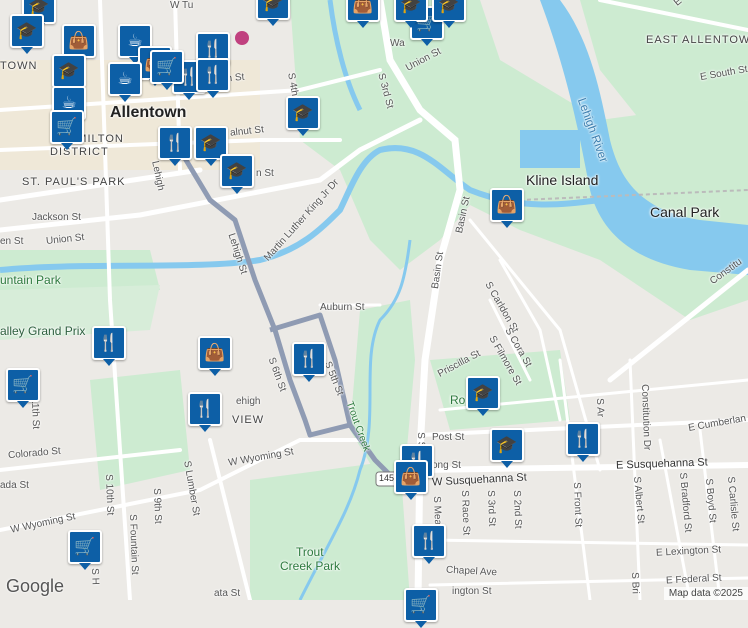 The image size is (748, 628). Describe the element at coordinates (517, 509) in the screenshot. I see `label-s-2nd-st: S 2nd St` at that location.